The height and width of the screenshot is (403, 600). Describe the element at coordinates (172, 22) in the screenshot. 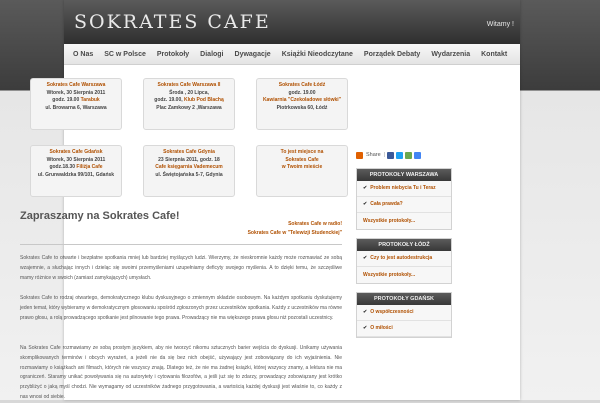

I see `site-logo: SOKRATES CAFE` at that location.